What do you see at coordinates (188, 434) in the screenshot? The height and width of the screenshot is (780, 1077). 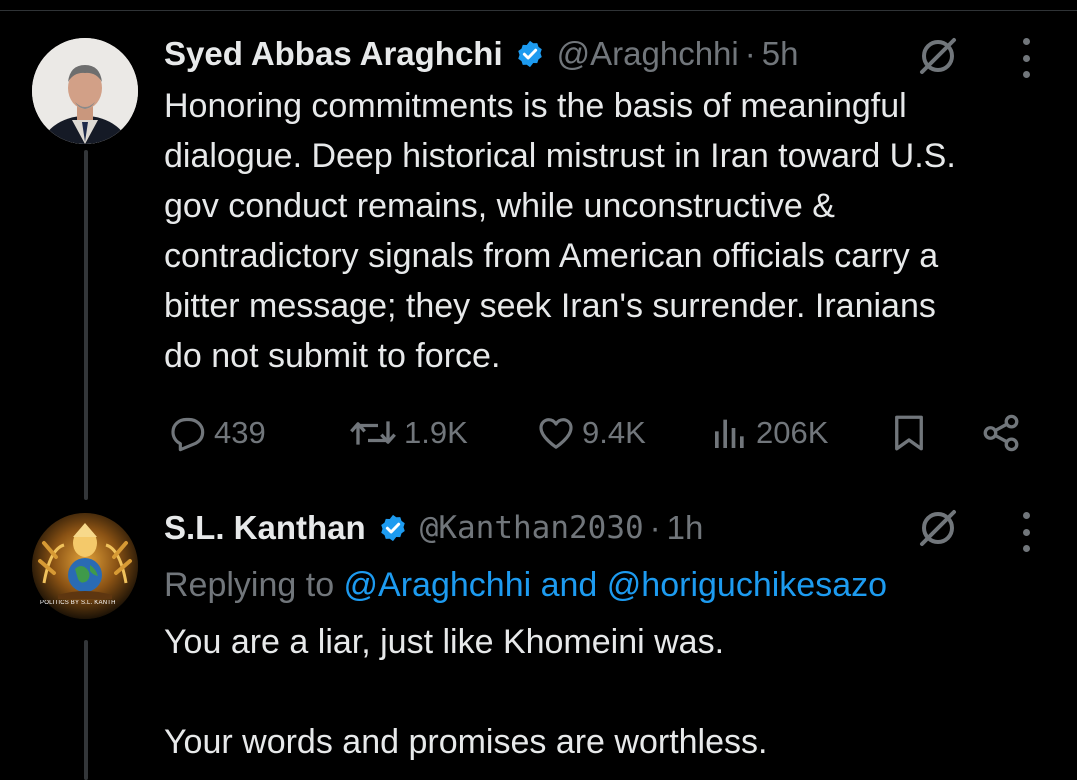 I see `reply-icon` at bounding box center [188, 434].